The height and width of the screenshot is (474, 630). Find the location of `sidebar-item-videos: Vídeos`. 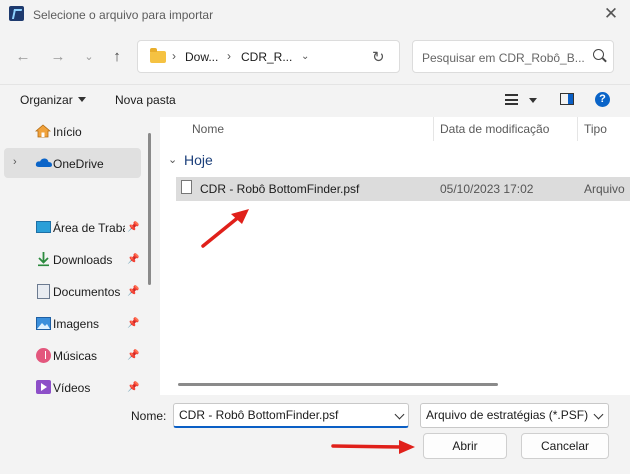

sidebar-item-videos: Vídeos is located at coordinates (71, 388).